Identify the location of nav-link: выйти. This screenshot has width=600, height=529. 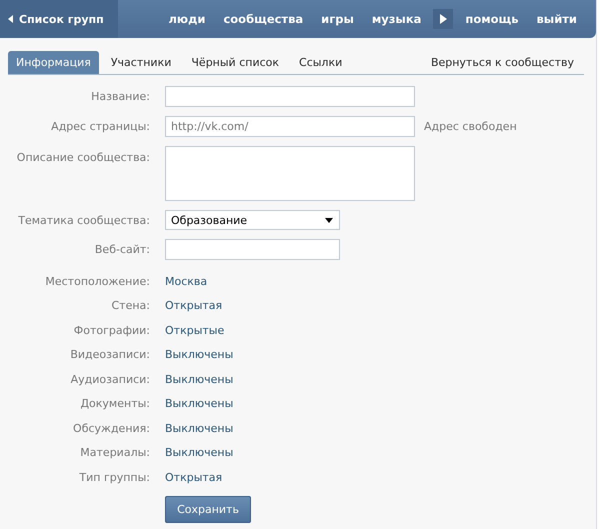
(556, 19).